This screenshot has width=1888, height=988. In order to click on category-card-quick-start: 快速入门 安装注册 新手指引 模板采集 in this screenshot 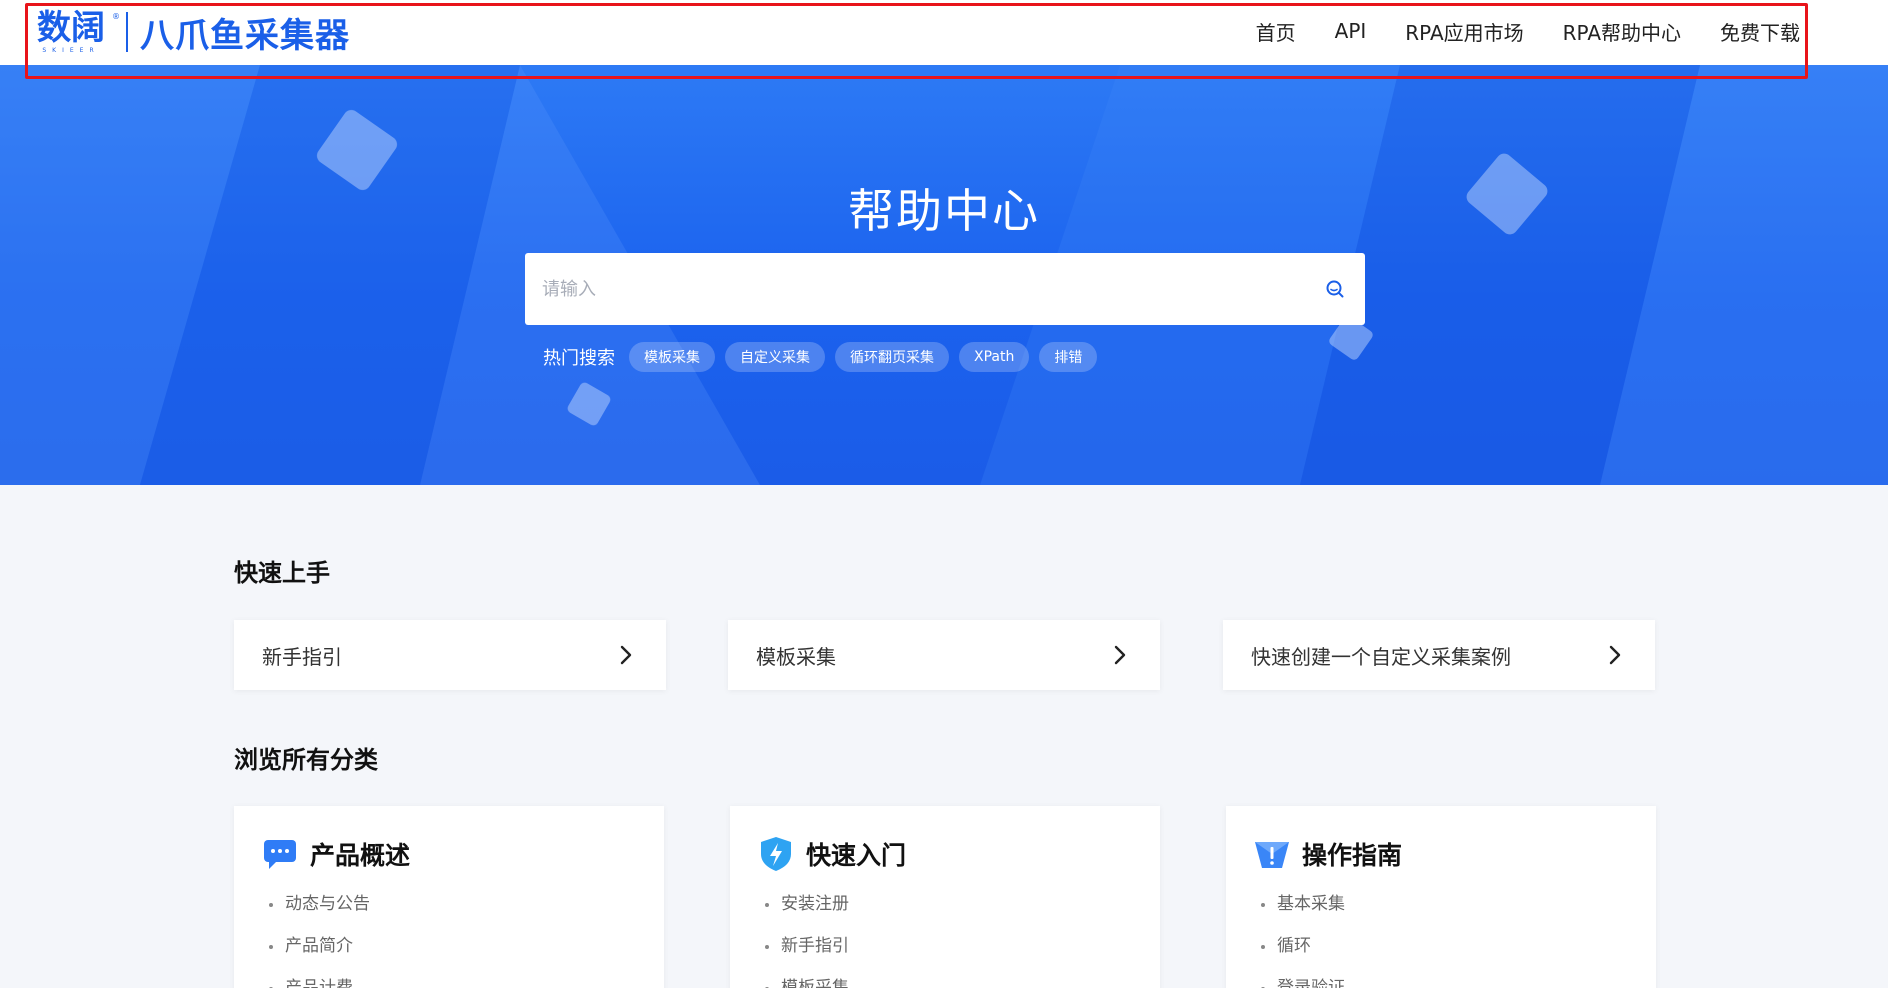, I will do `click(945, 897)`.